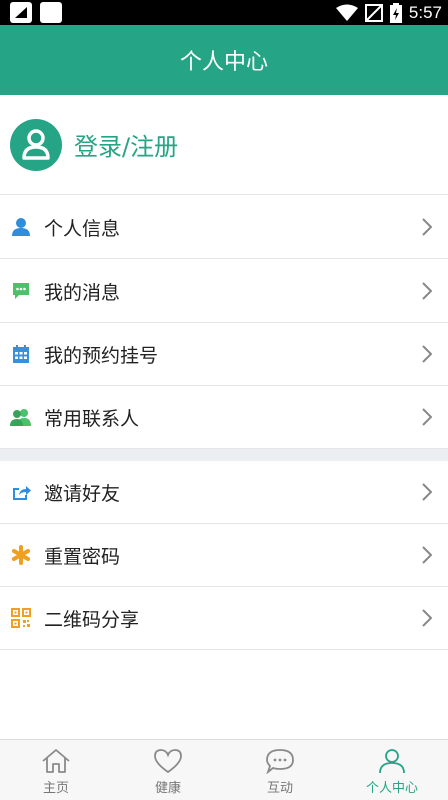  I want to click on bottom-tab-bar: 主页 健康 互动 个人中心, so click(224, 769).